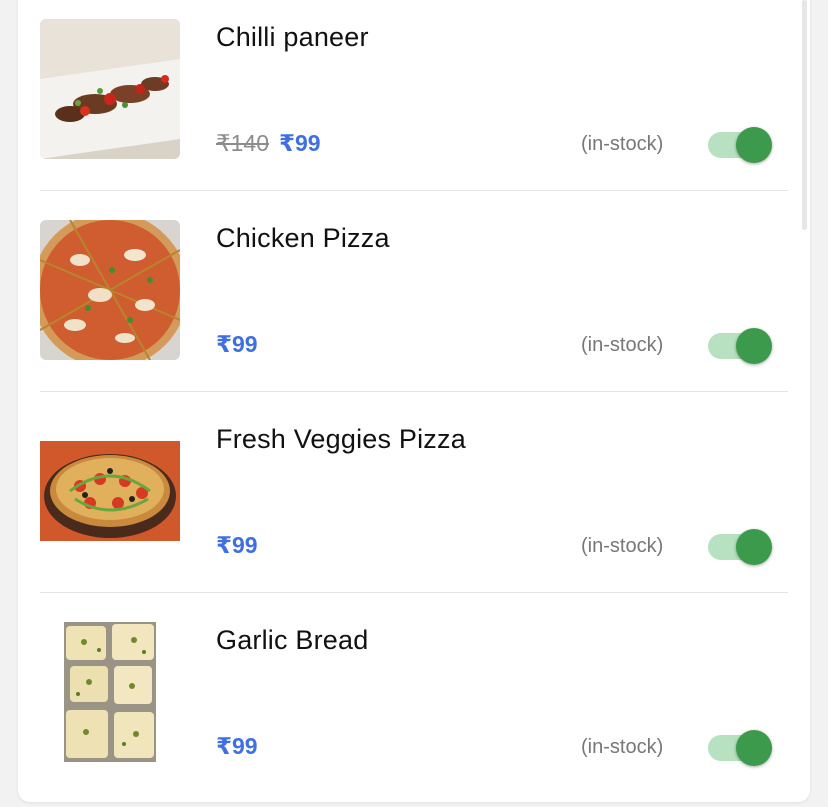 The height and width of the screenshot is (807, 828). Describe the element at coordinates (110, 89) in the screenshot. I see `chilli-paneer-image` at that location.